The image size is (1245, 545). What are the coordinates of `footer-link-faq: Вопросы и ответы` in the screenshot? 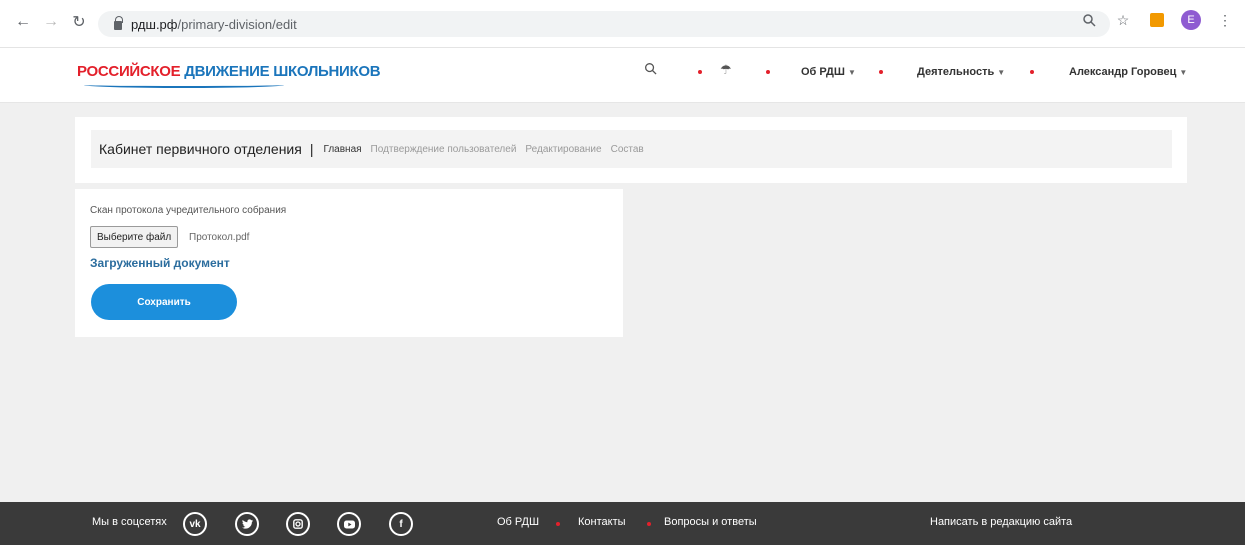 It's located at (710, 522).